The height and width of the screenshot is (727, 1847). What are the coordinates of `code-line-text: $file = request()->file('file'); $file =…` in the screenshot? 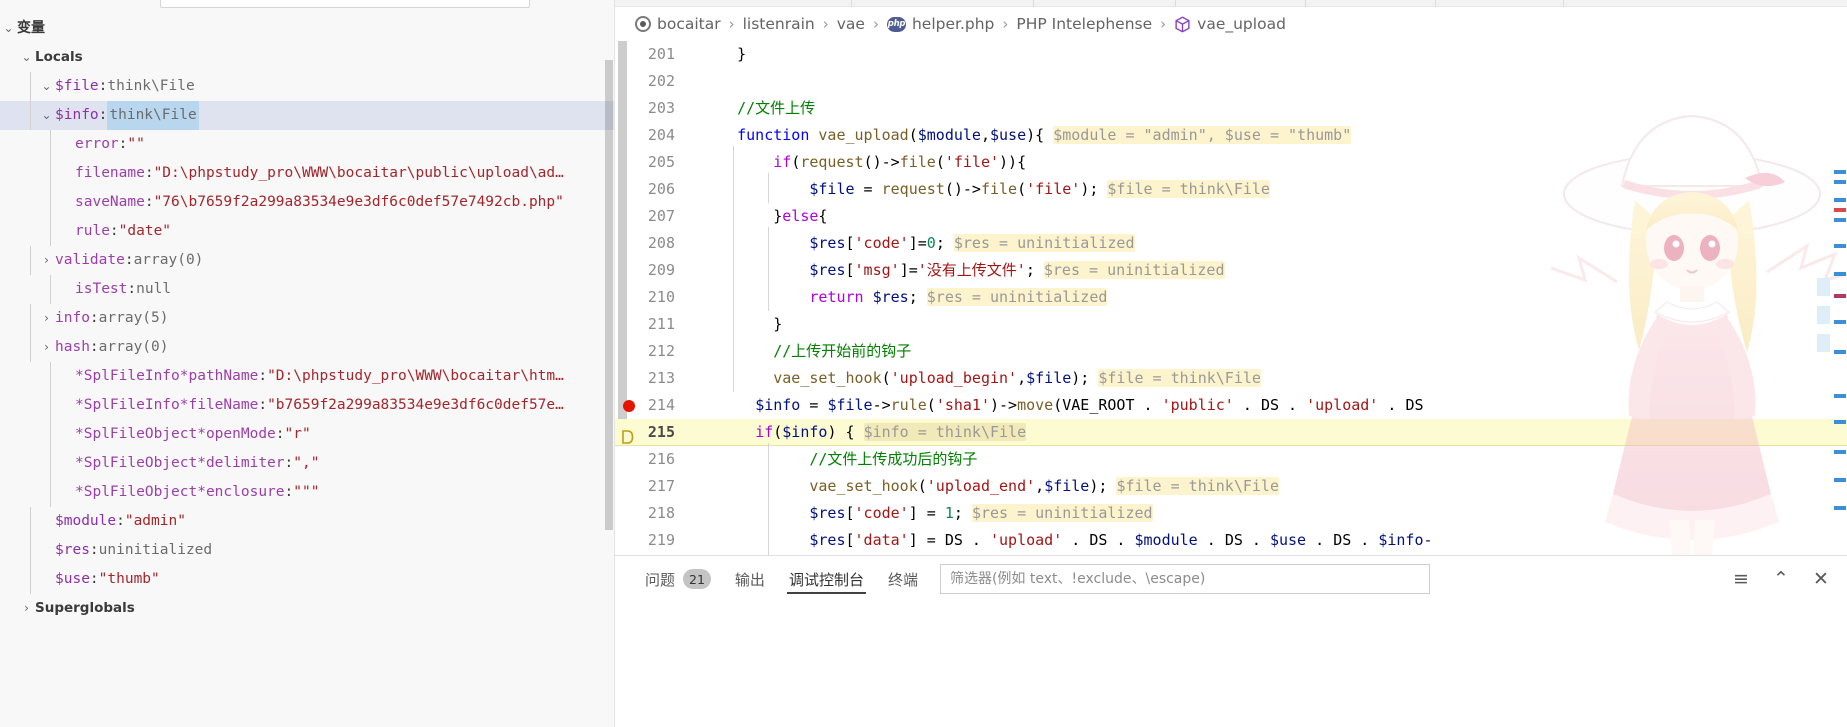 It's located at (1267, 188).